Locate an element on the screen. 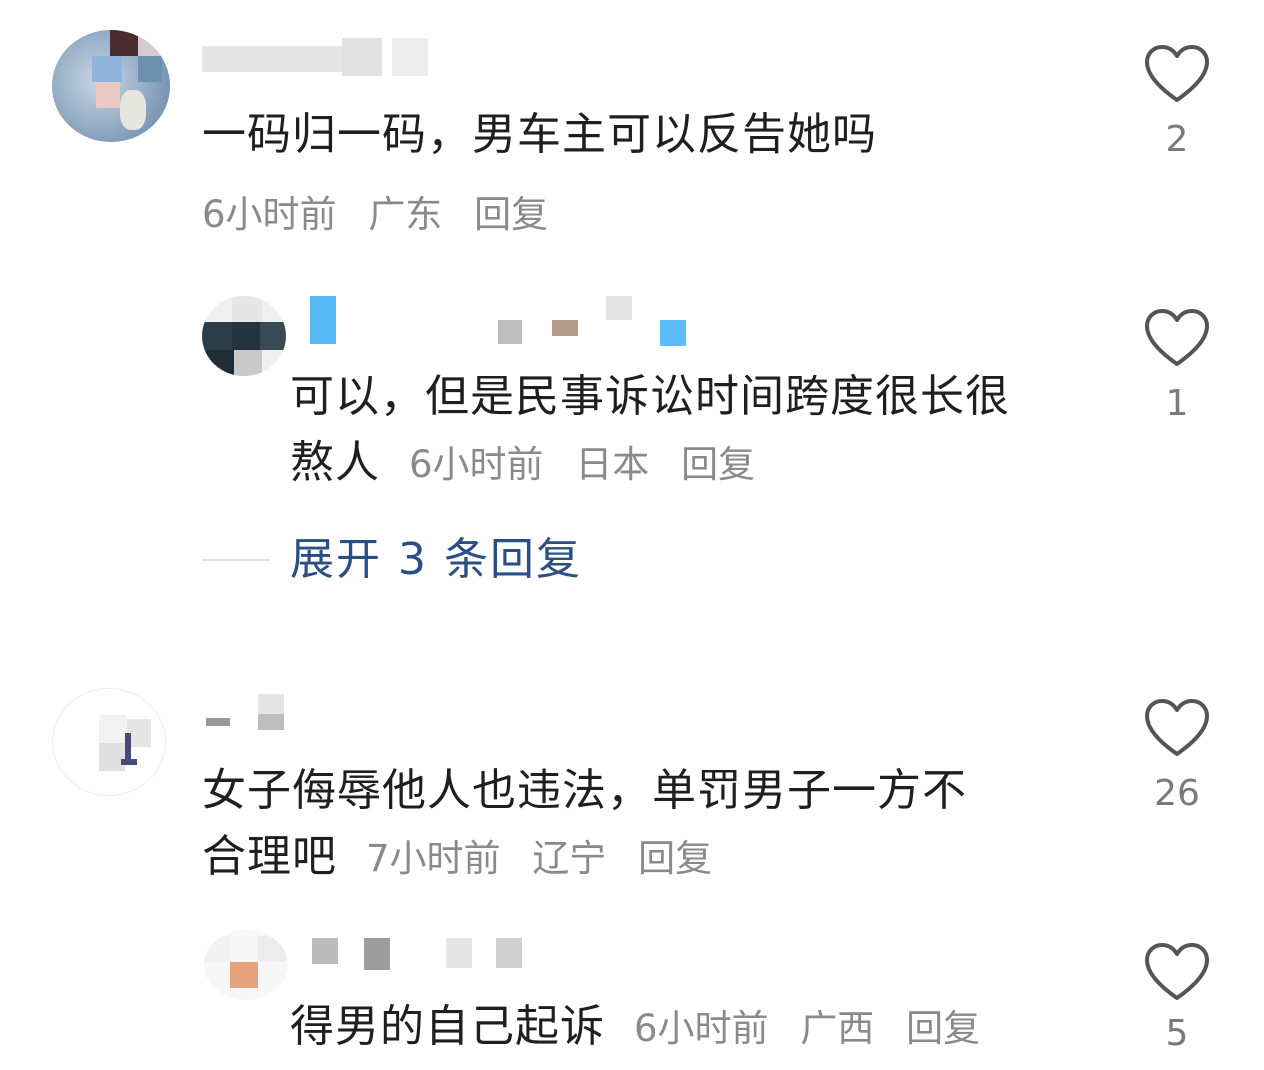 The image size is (1264, 1070). reply-text-content: 得男的自己起诉 is located at coordinates (447, 1026).